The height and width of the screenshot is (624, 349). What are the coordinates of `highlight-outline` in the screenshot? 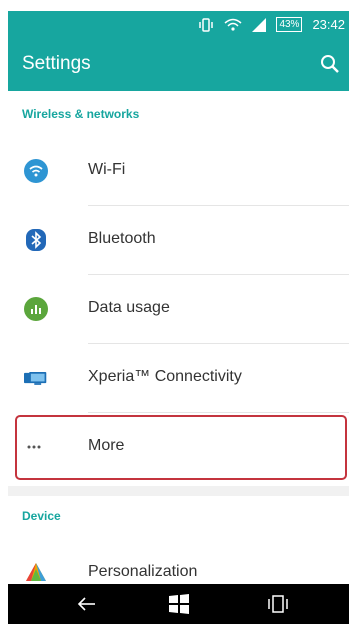 It's located at (181, 447).